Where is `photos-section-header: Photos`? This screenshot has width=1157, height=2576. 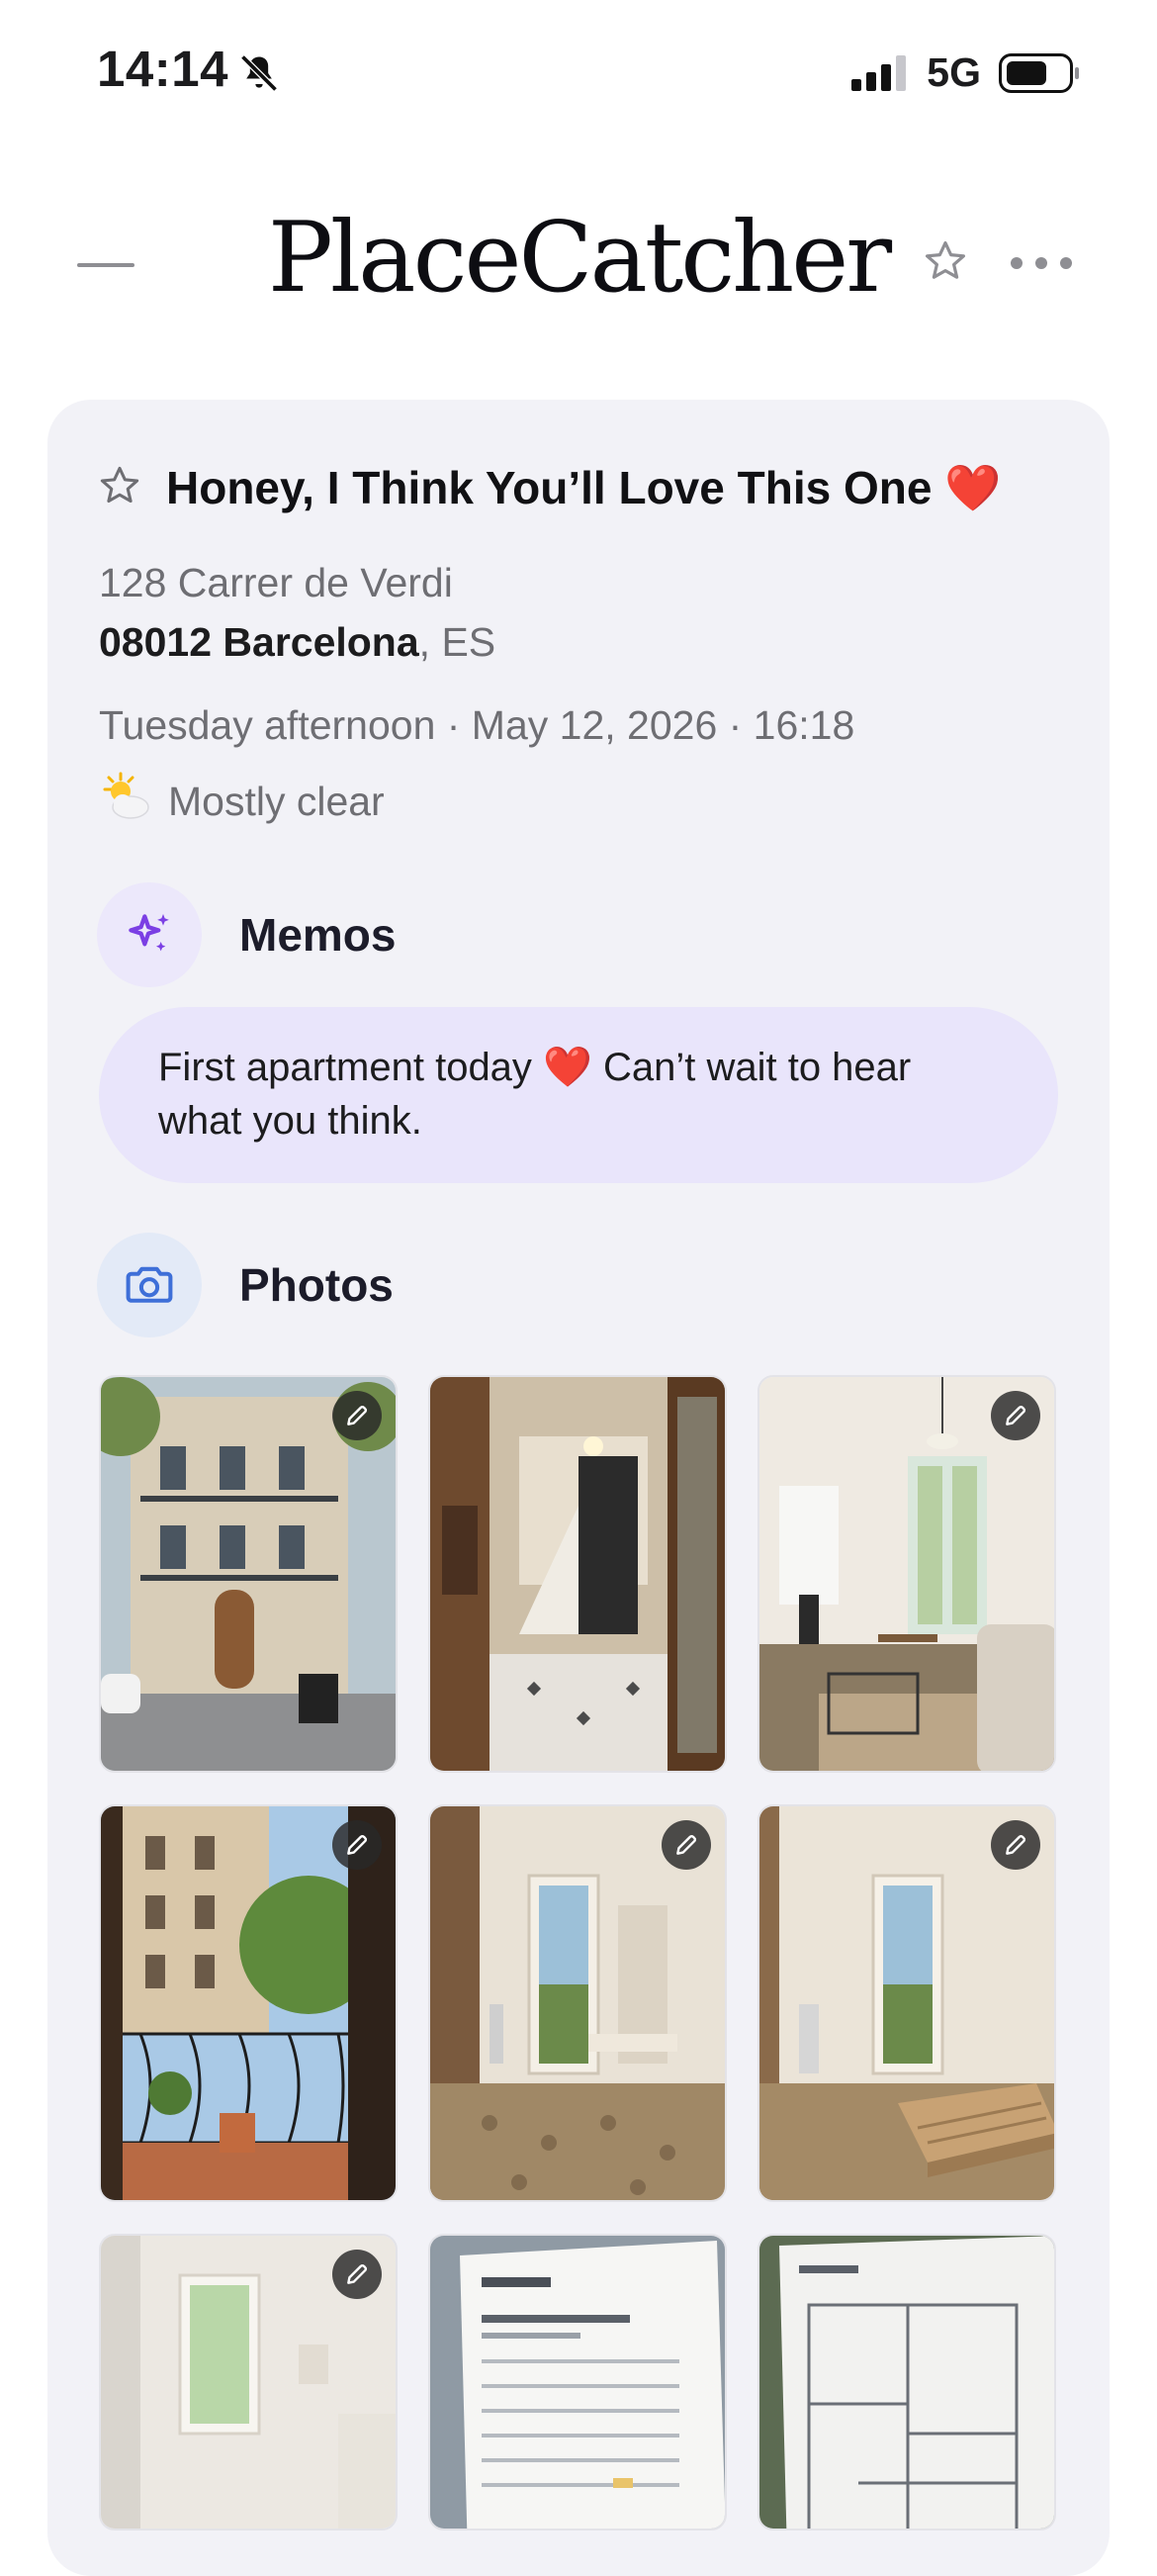 photos-section-header: Photos is located at coordinates (246, 1285).